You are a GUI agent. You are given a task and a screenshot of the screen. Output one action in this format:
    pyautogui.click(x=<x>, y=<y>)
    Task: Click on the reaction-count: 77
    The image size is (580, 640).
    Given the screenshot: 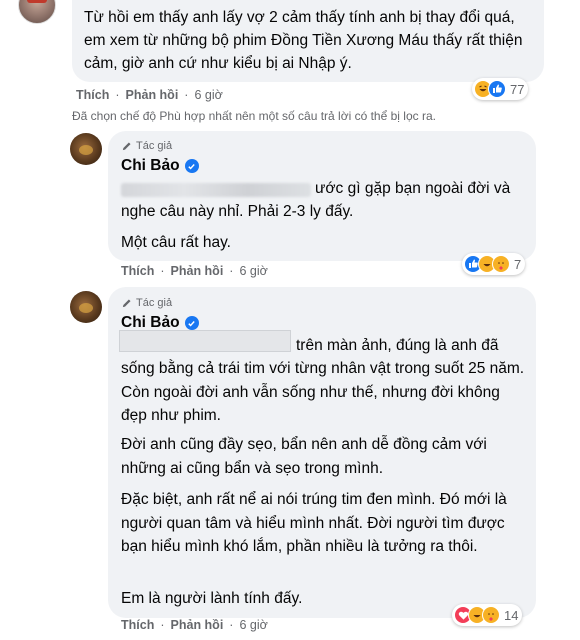 What is the action you would take?
    pyautogui.click(x=517, y=89)
    